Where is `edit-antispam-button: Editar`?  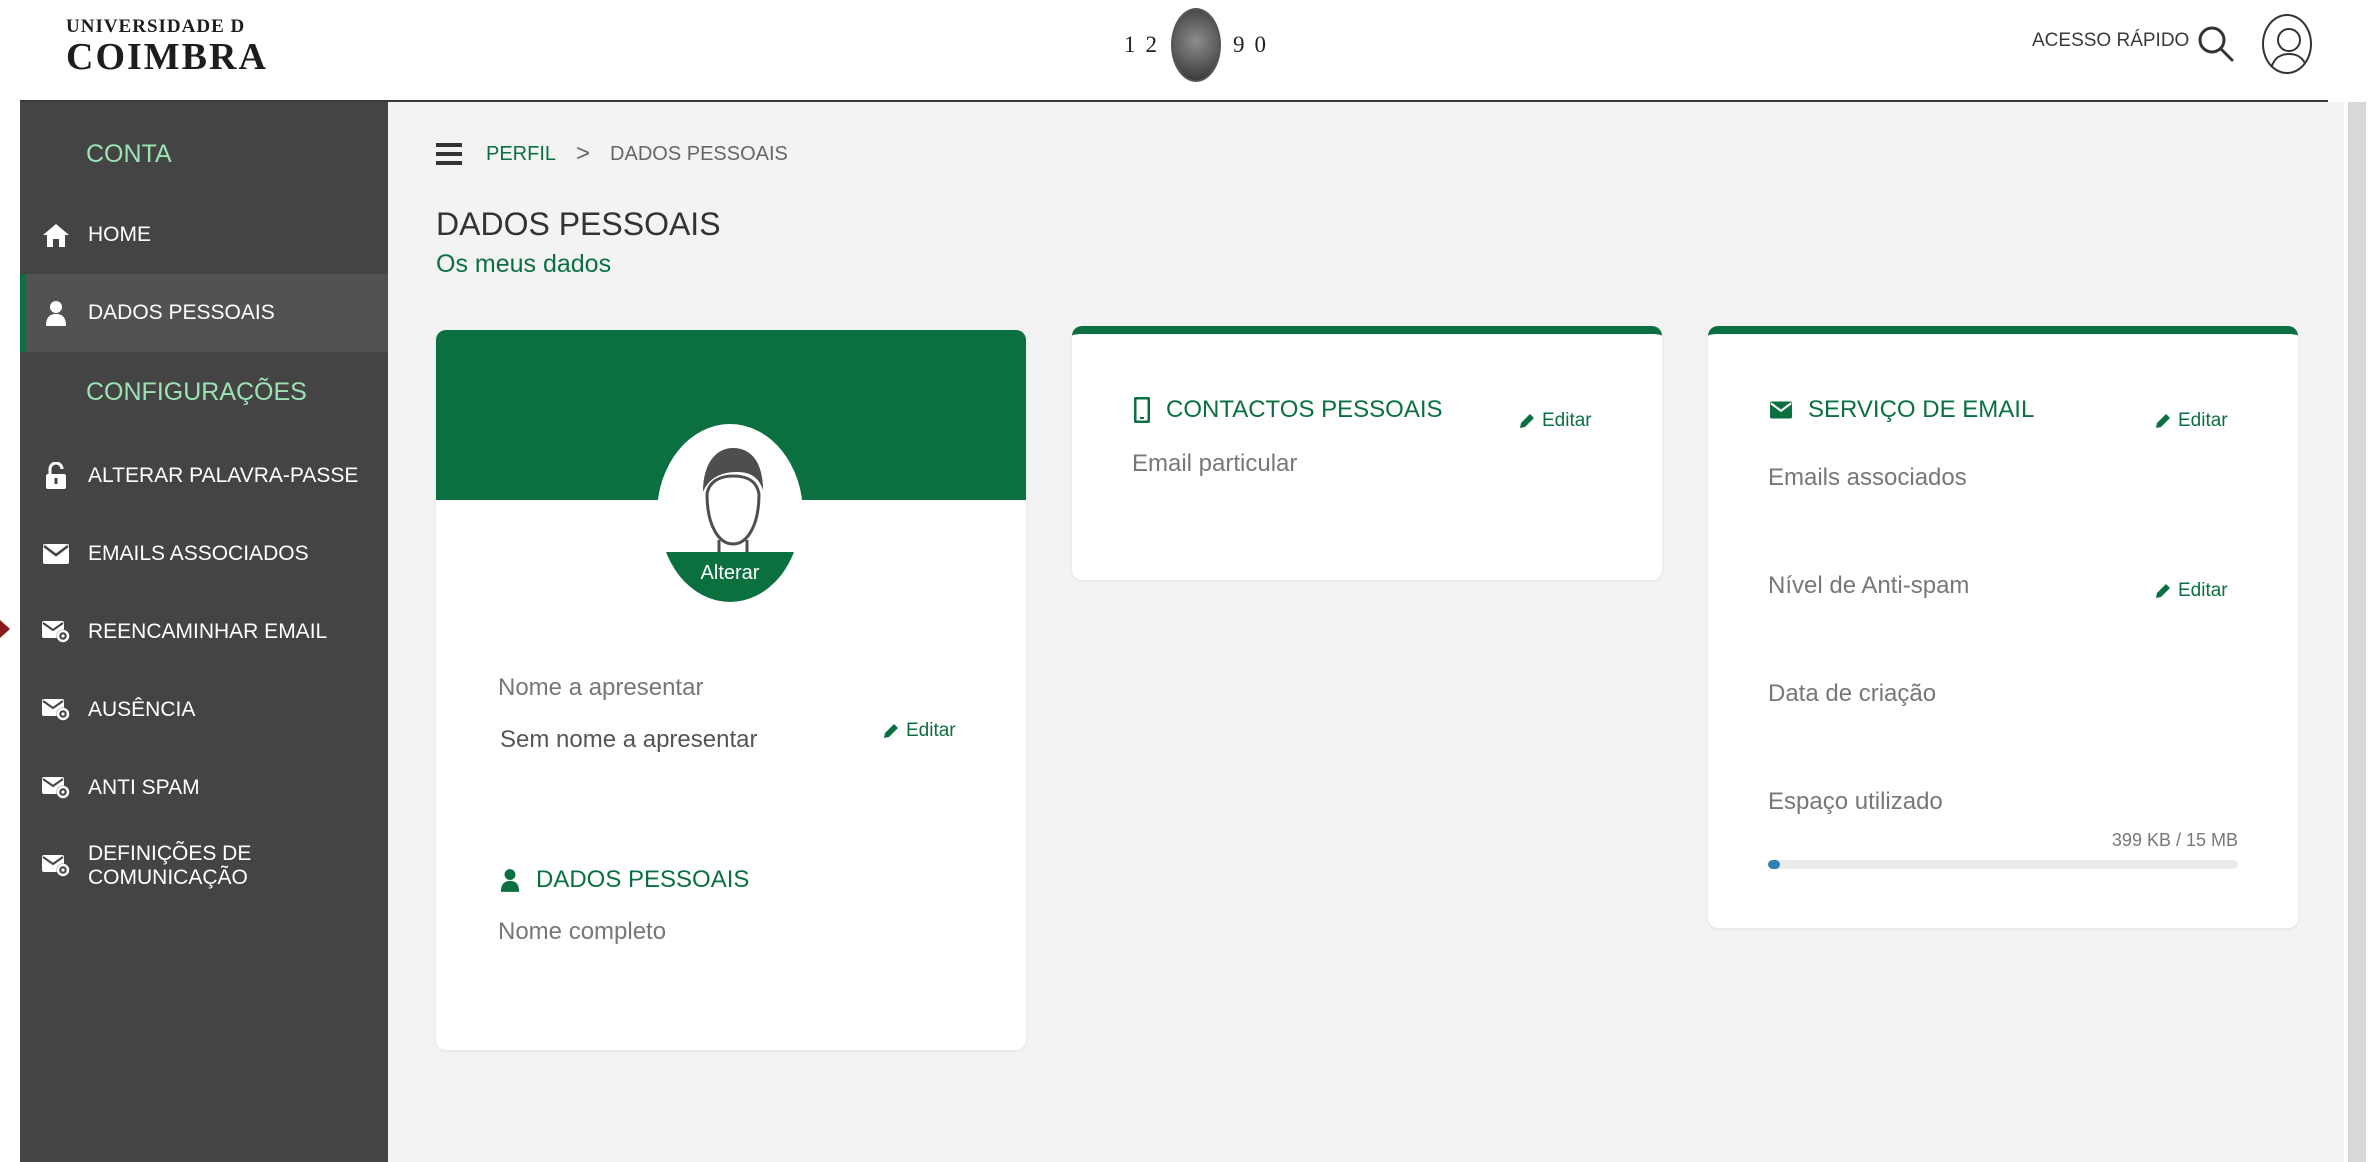 edit-antispam-button: Editar is located at coordinates (2191, 591).